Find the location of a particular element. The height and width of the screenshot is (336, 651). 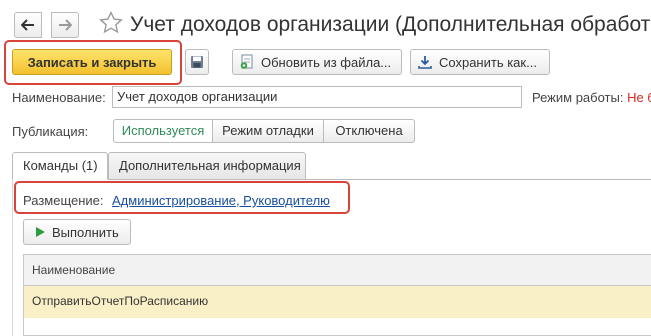

run-button: Выполнить is located at coordinates (77, 232).